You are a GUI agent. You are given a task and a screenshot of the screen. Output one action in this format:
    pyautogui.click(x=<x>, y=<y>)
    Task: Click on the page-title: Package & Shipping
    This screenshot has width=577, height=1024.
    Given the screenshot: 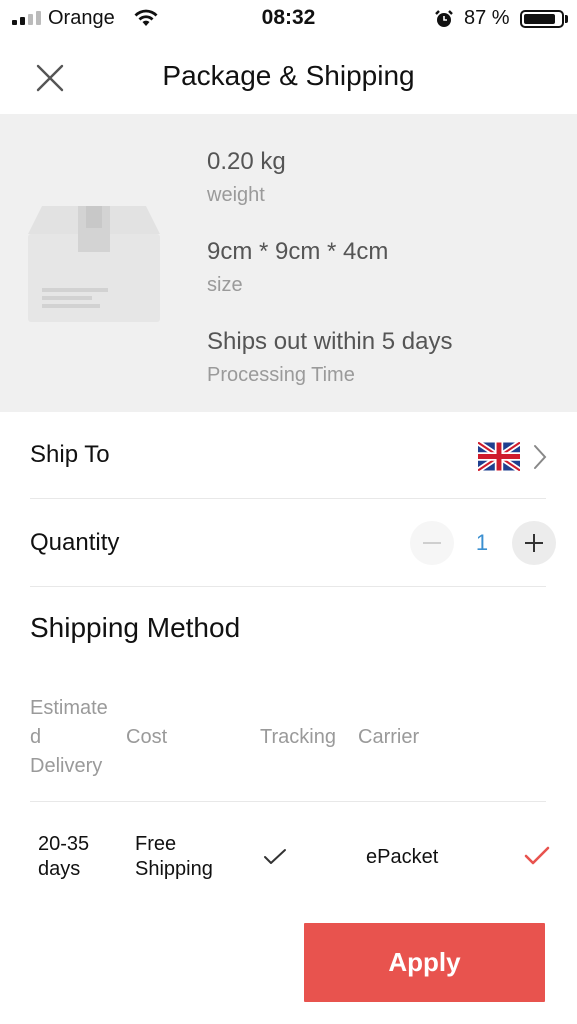 What is the action you would take?
    pyautogui.click(x=288, y=75)
    